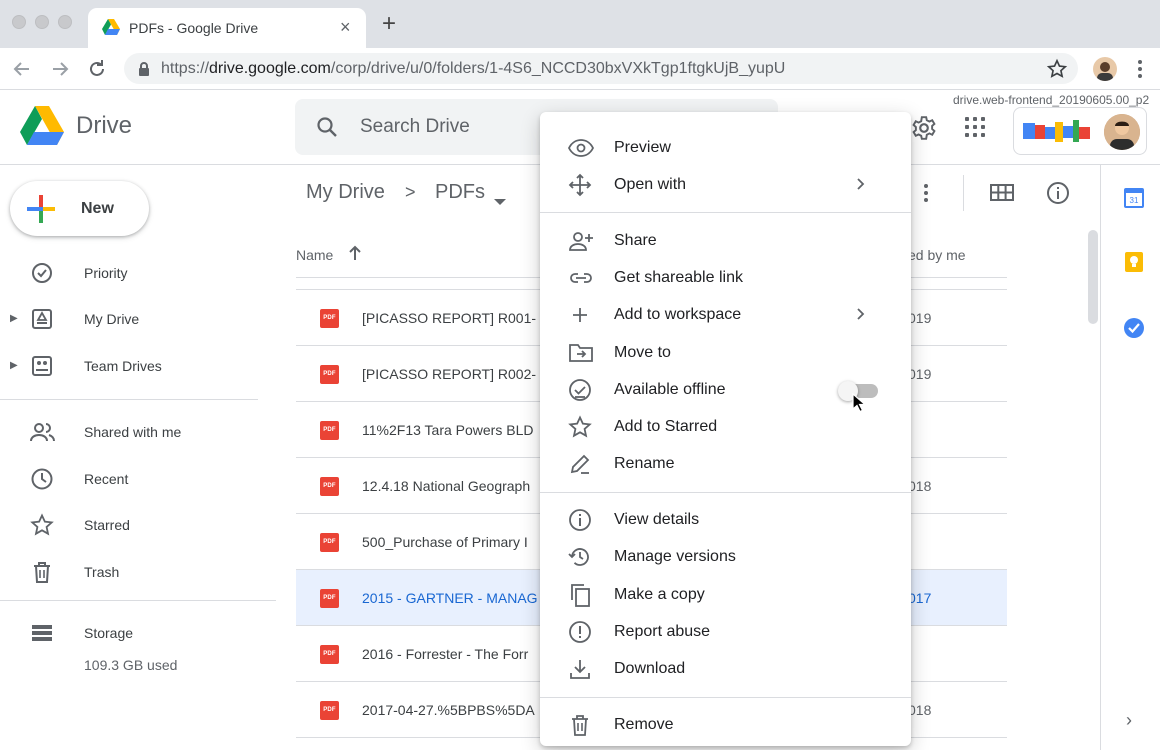  What do you see at coordinates (60, 69) in the screenshot?
I see `forward-arrow-icon` at bounding box center [60, 69].